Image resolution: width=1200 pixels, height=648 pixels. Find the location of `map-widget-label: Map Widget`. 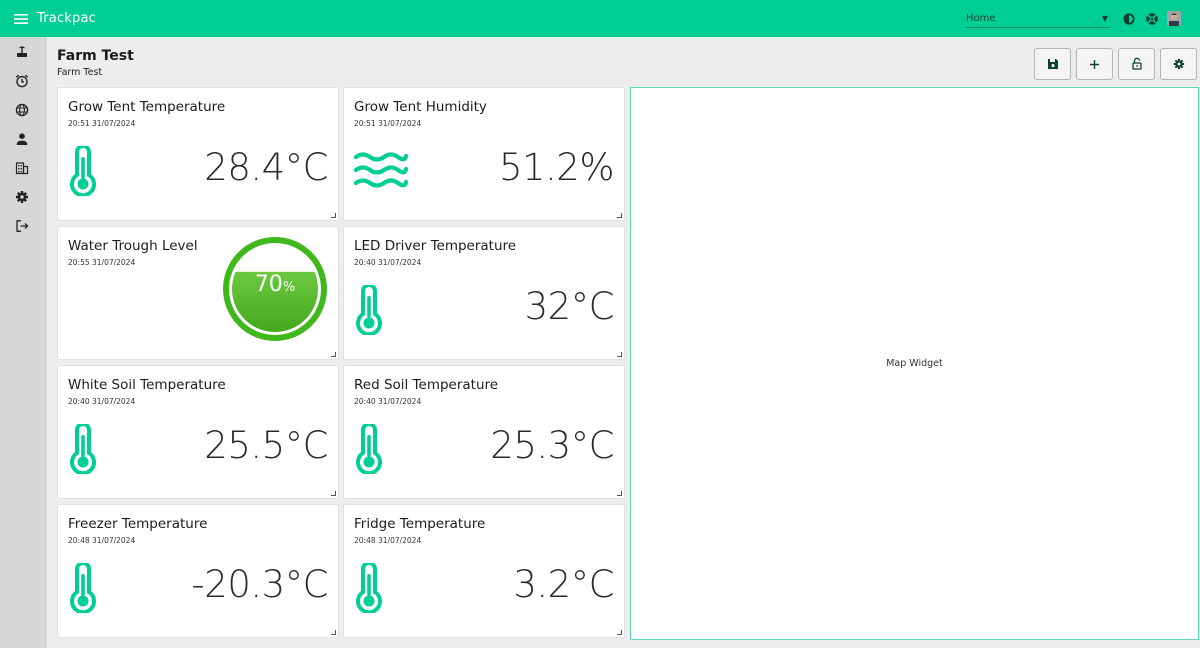

map-widget-label: Map Widget is located at coordinates (914, 363).